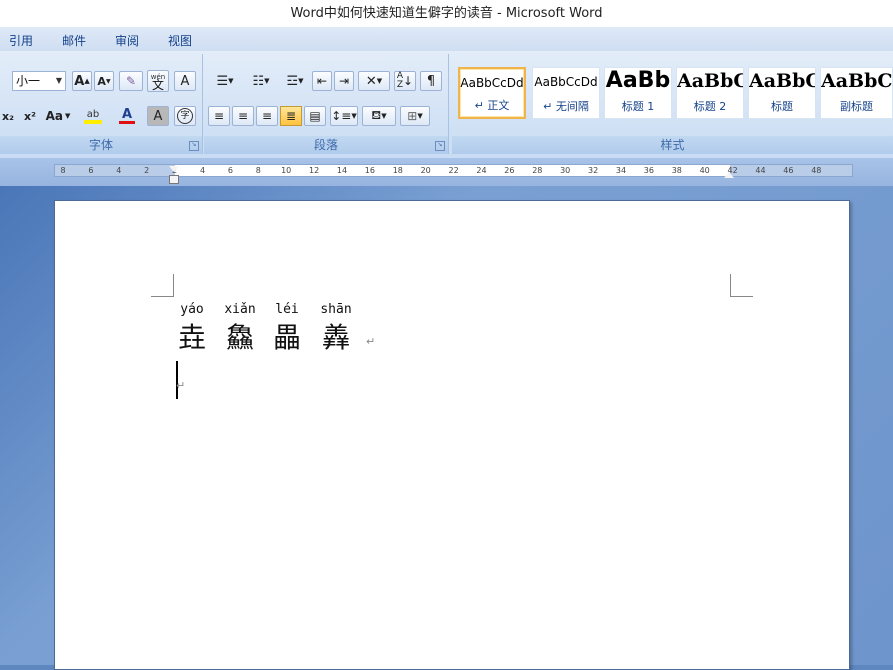 Image resolution: width=893 pixels, height=670 pixels. I want to click on ruler-tick-label: 8, so click(258, 170).